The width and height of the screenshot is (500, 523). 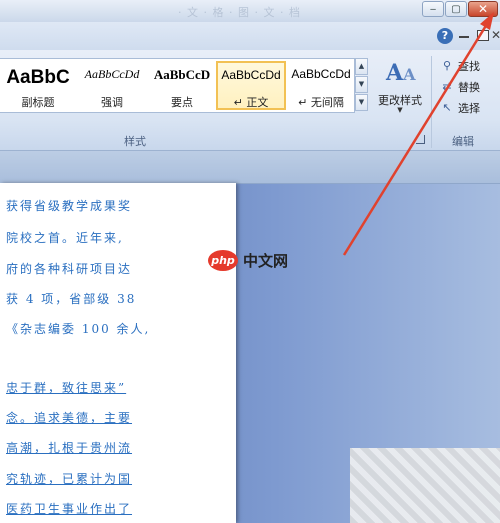 I want to click on annotation-arrow, so click(x=418, y=134).